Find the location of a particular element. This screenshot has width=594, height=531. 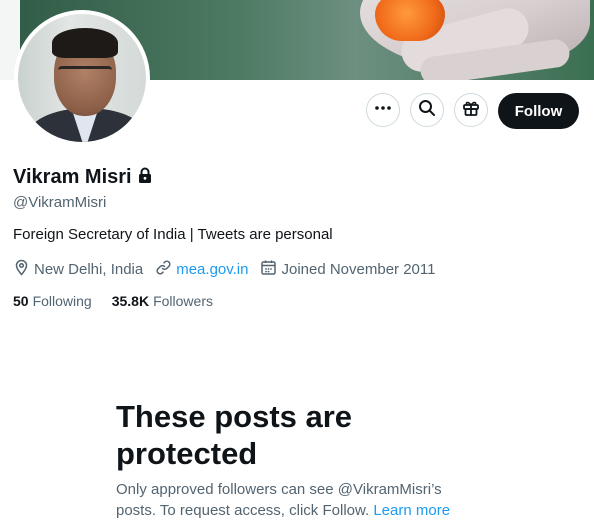

location-icon is located at coordinates (23, 269).